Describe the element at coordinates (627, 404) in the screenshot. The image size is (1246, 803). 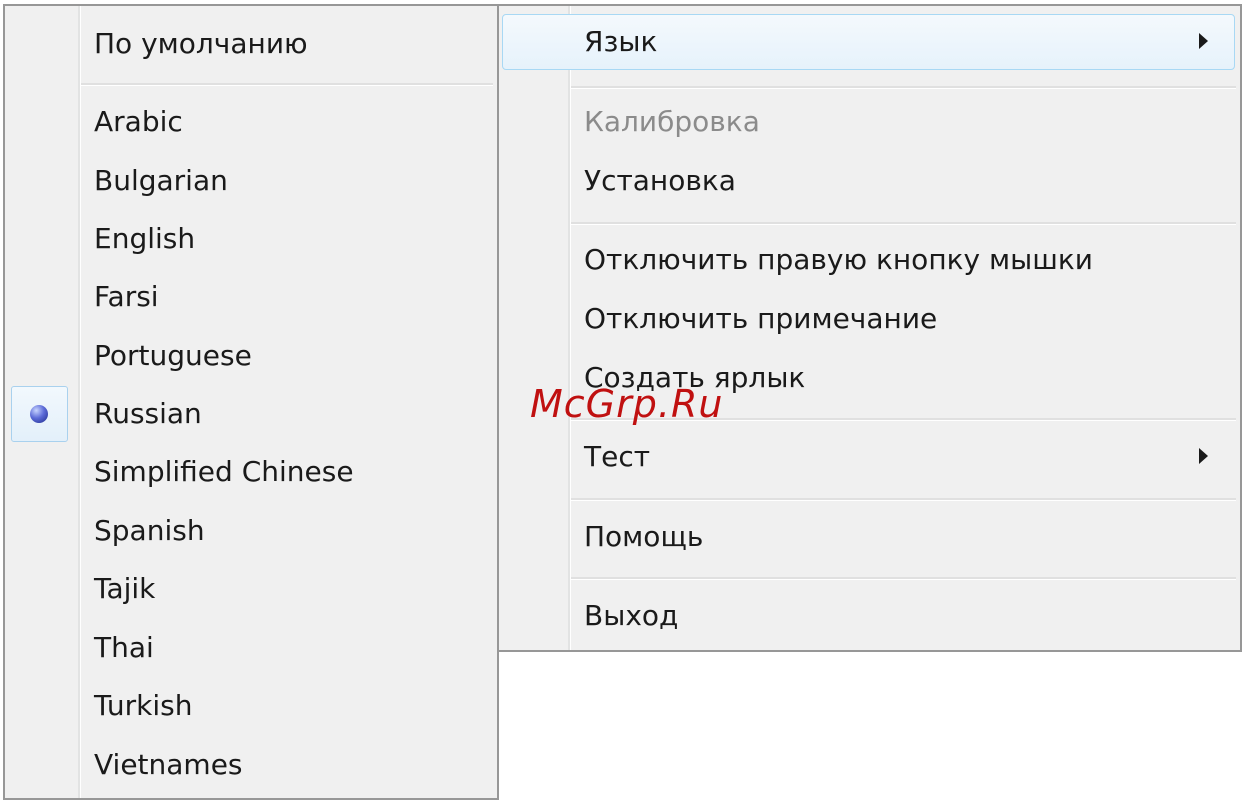
I see `watermark-text: McGrp.Ru` at that location.